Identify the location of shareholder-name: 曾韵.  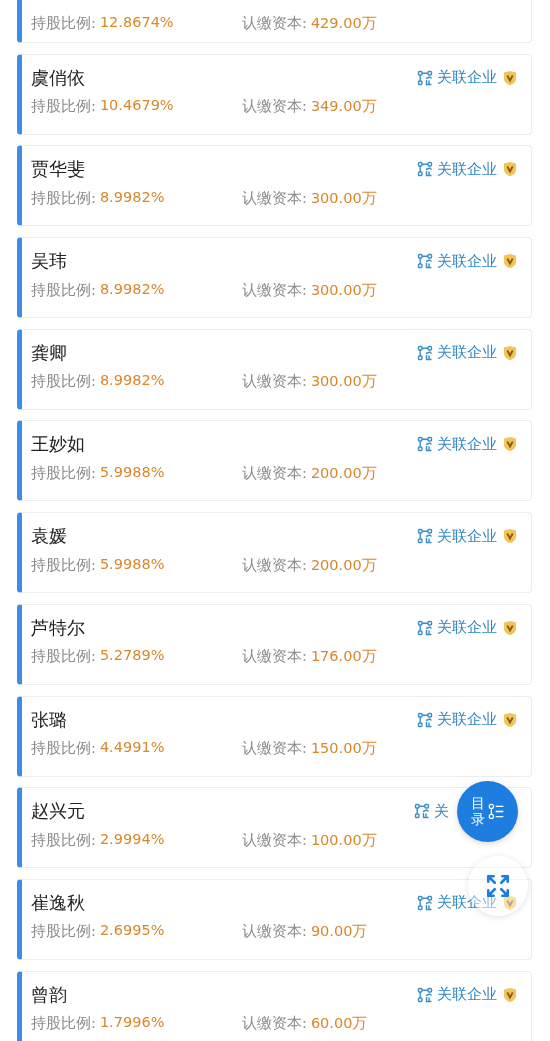
(49, 994).